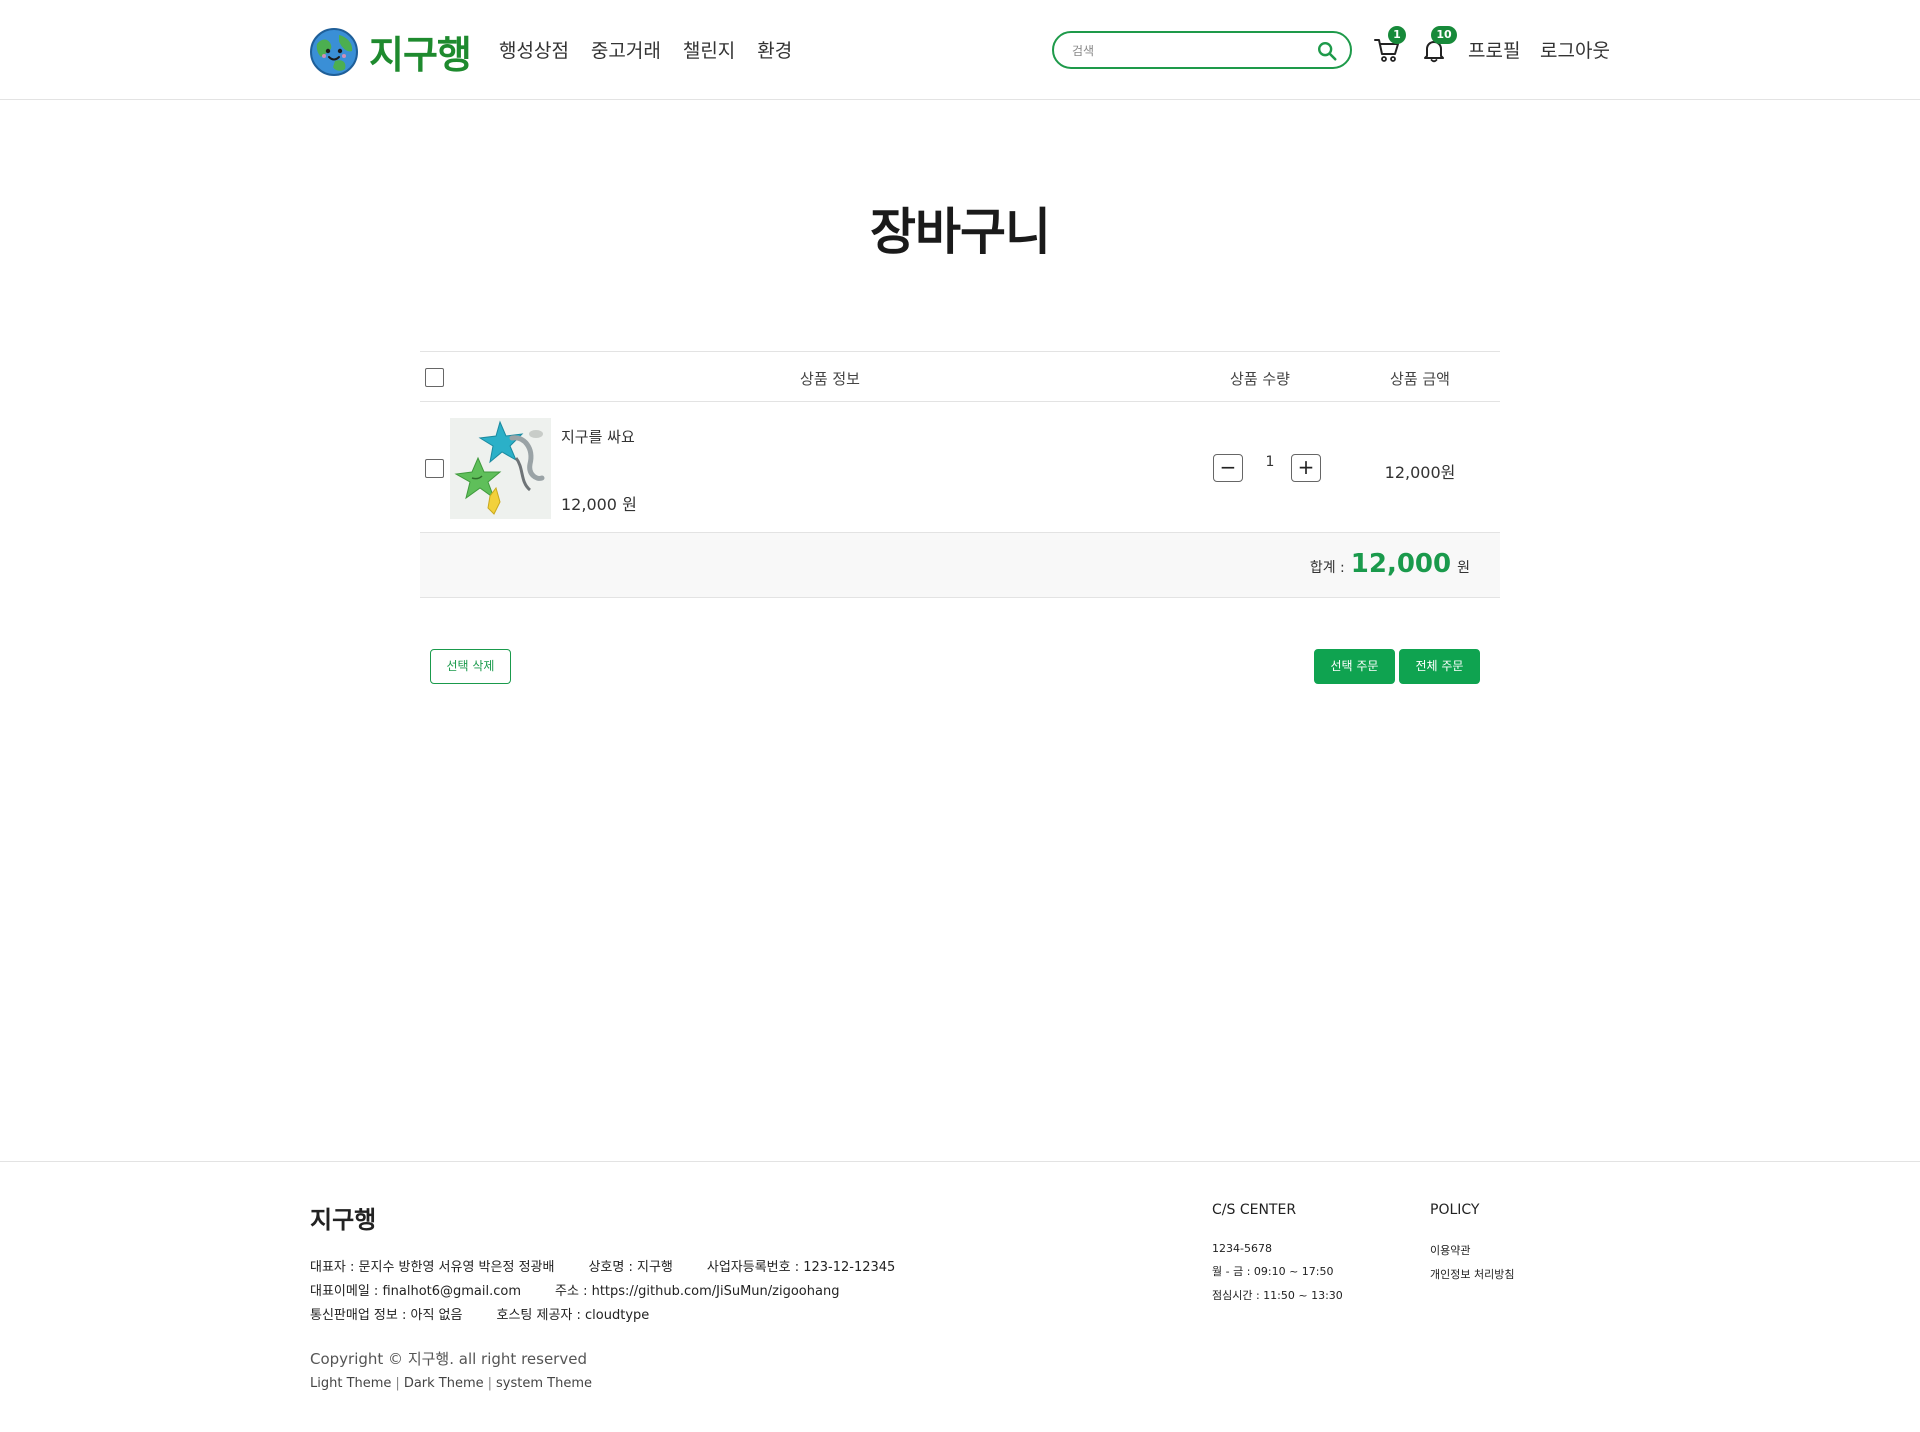 The image size is (1920, 1432). Describe the element at coordinates (343, 1220) in the screenshot. I see `footer-brand: 지구행` at that location.